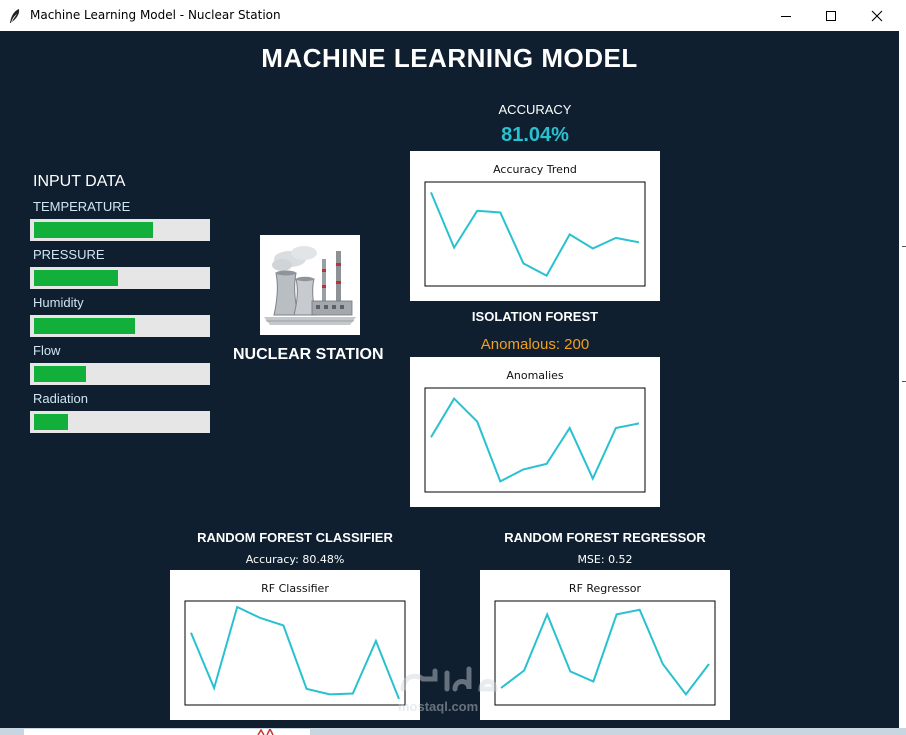 The height and width of the screenshot is (735, 906). Describe the element at coordinates (535, 344) in the screenshot. I see `anomalous-count: Anomalous: 200` at that location.